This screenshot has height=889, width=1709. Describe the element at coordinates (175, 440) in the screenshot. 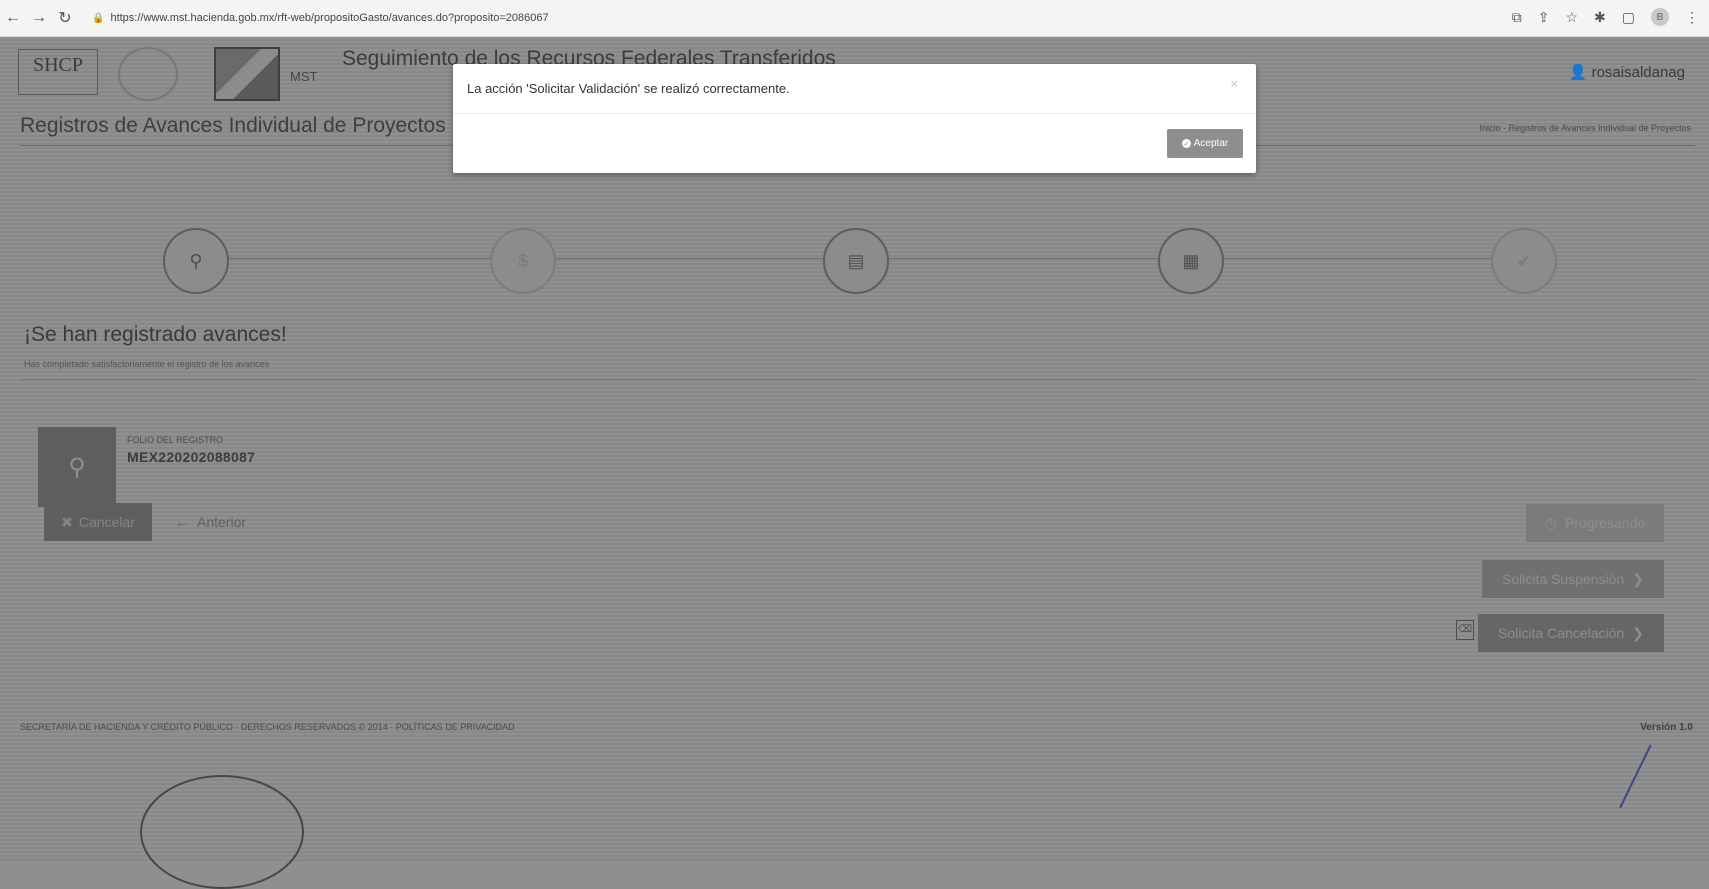

I see `folio-label: FOLIO DEL REGISTRO` at that location.